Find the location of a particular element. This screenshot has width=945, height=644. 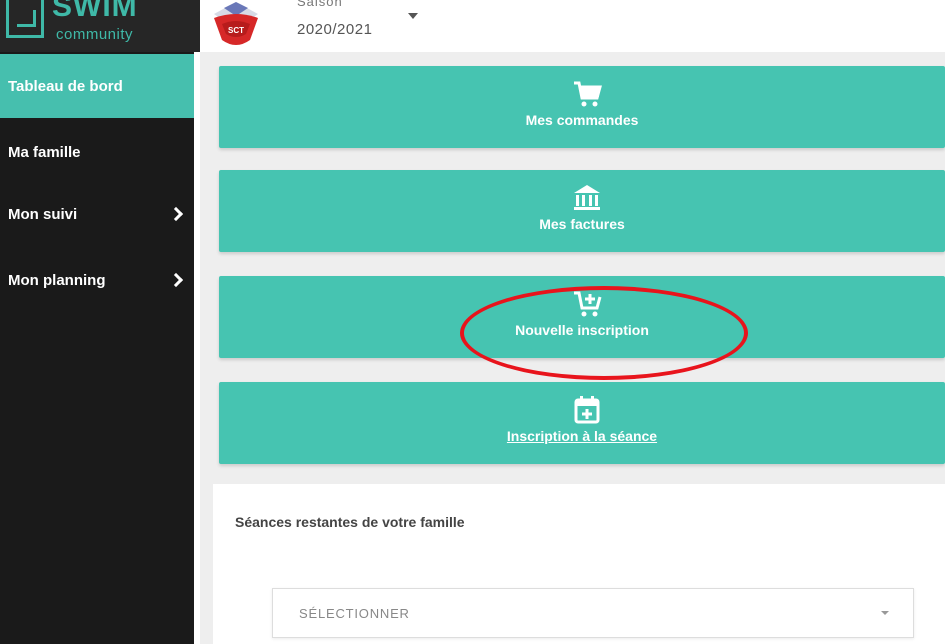

tile-inscription-seance: Inscription à la séance is located at coordinates (582, 423).